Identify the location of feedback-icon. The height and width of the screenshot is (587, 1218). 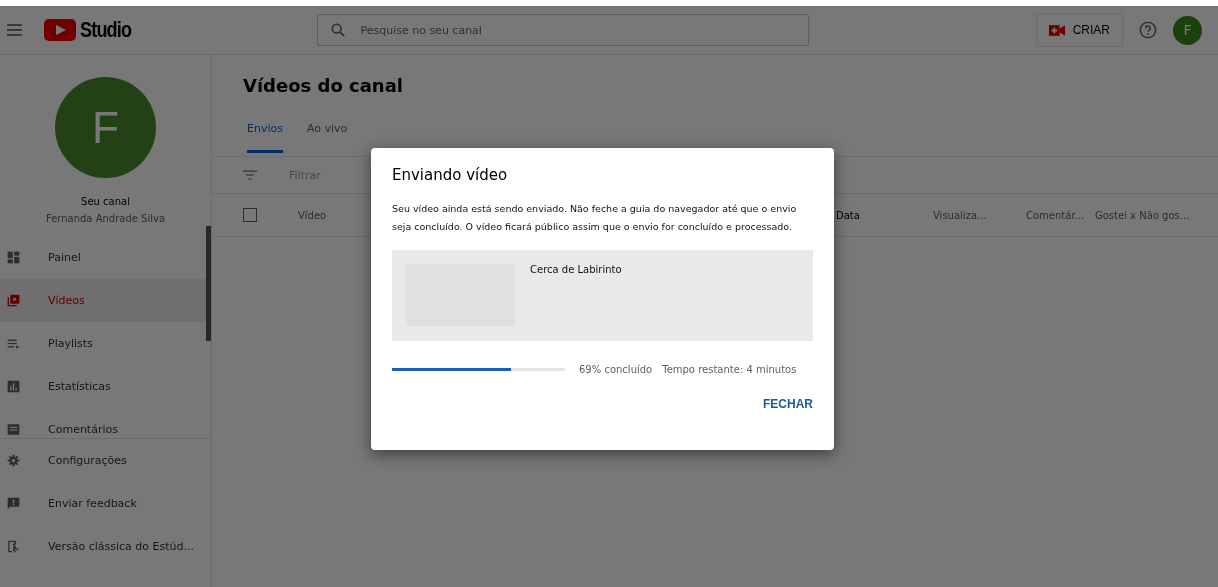
(13, 503).